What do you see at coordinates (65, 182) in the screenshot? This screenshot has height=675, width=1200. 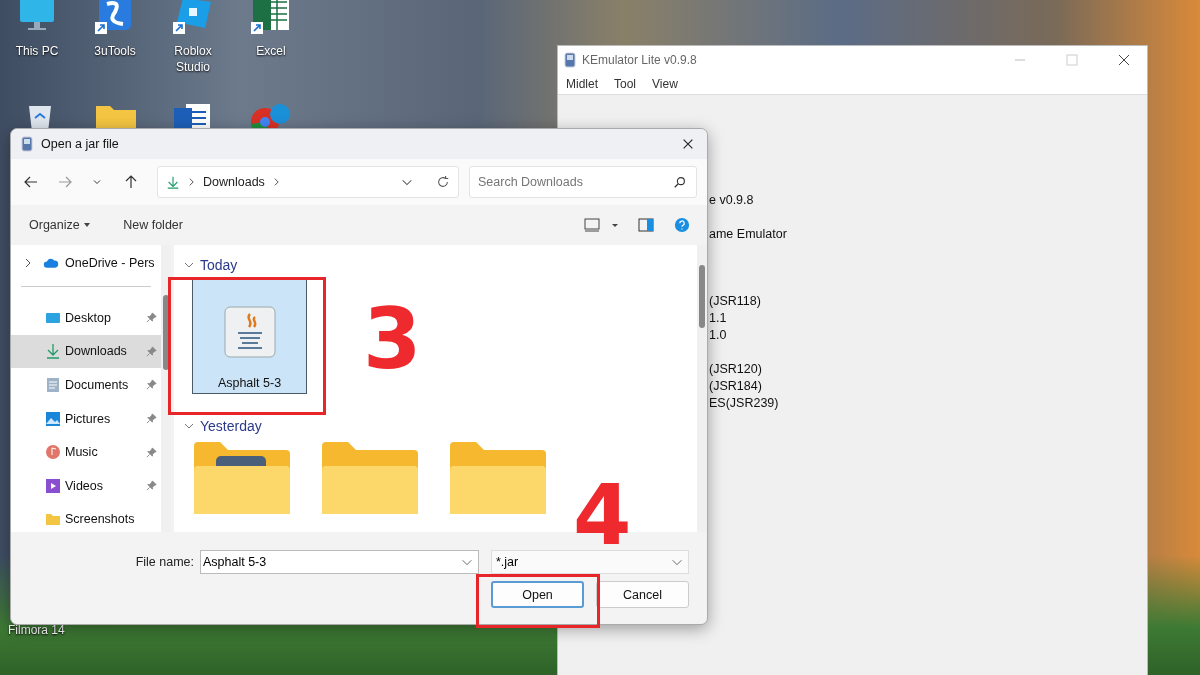 I see `forward-arrow-icon` at bounding box center [65, 182].